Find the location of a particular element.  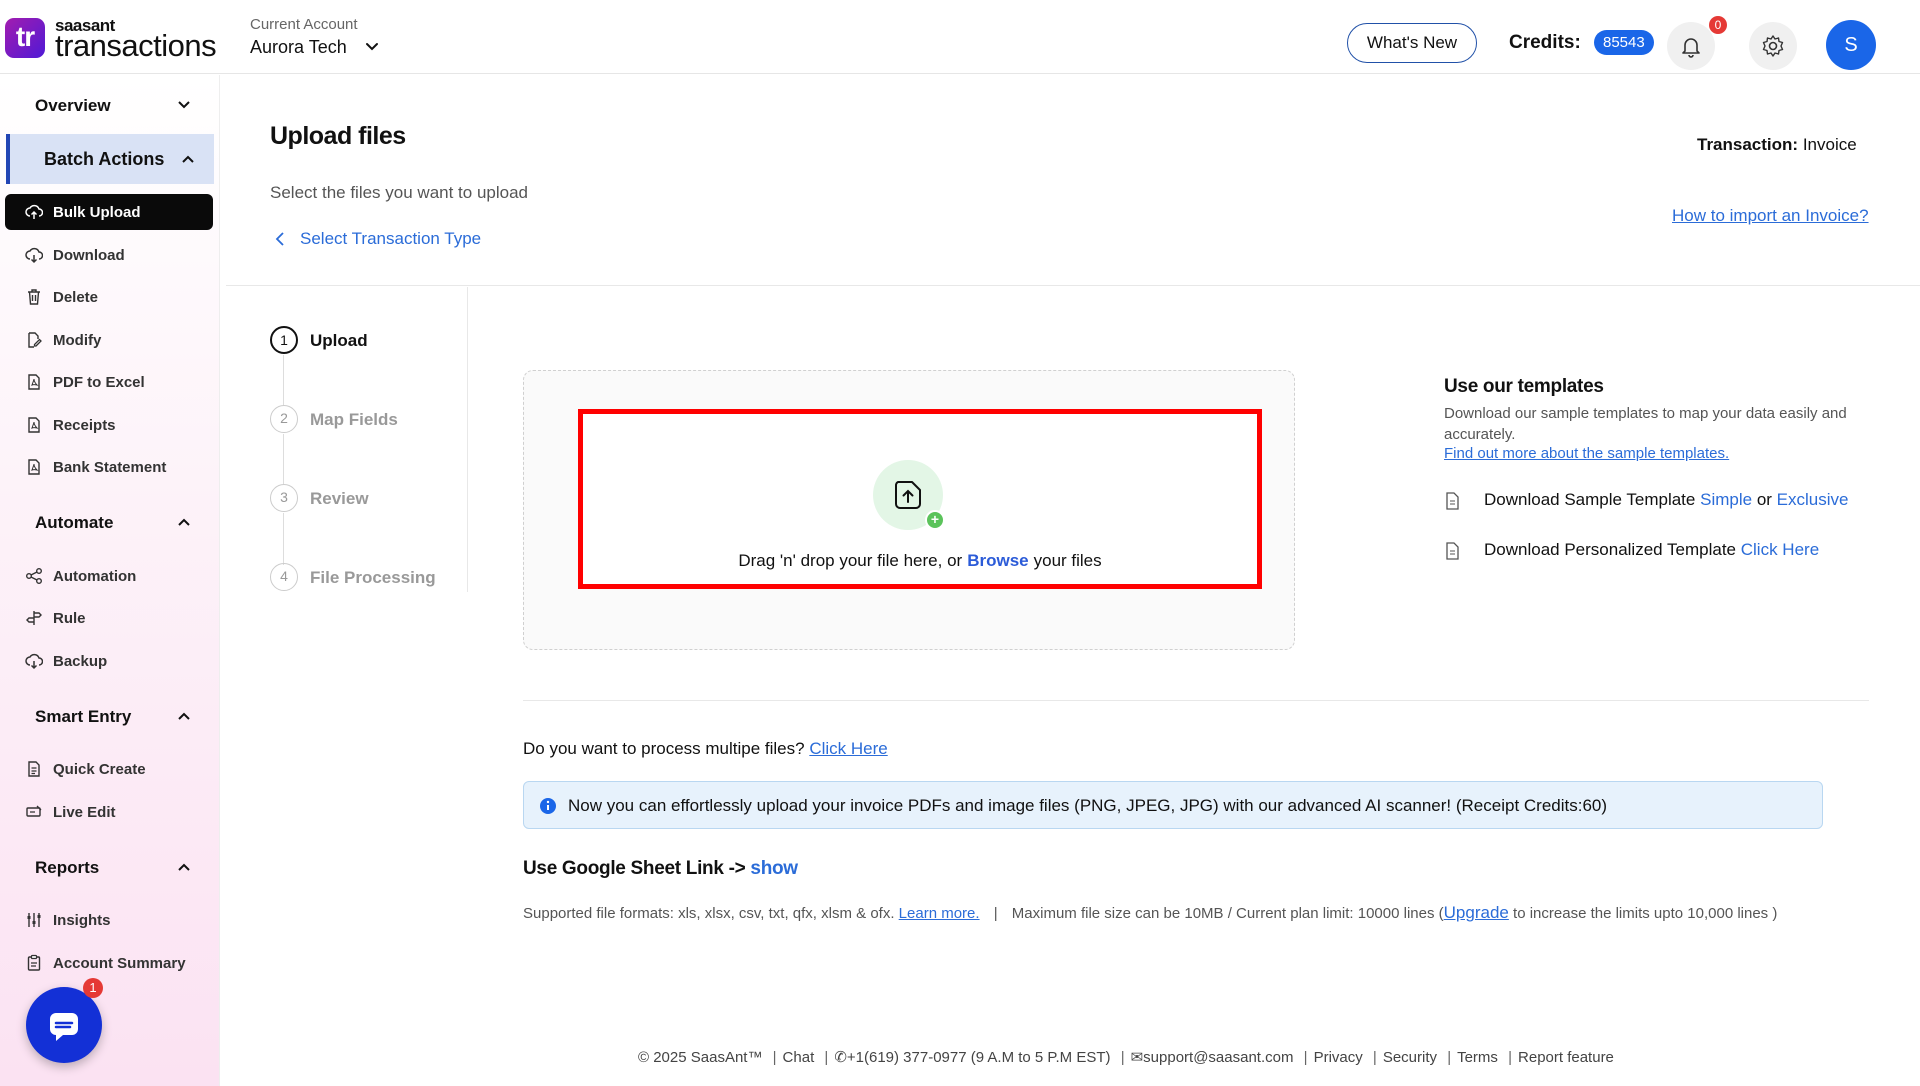

user-avatar: S is located at coordinates (1851, 45).